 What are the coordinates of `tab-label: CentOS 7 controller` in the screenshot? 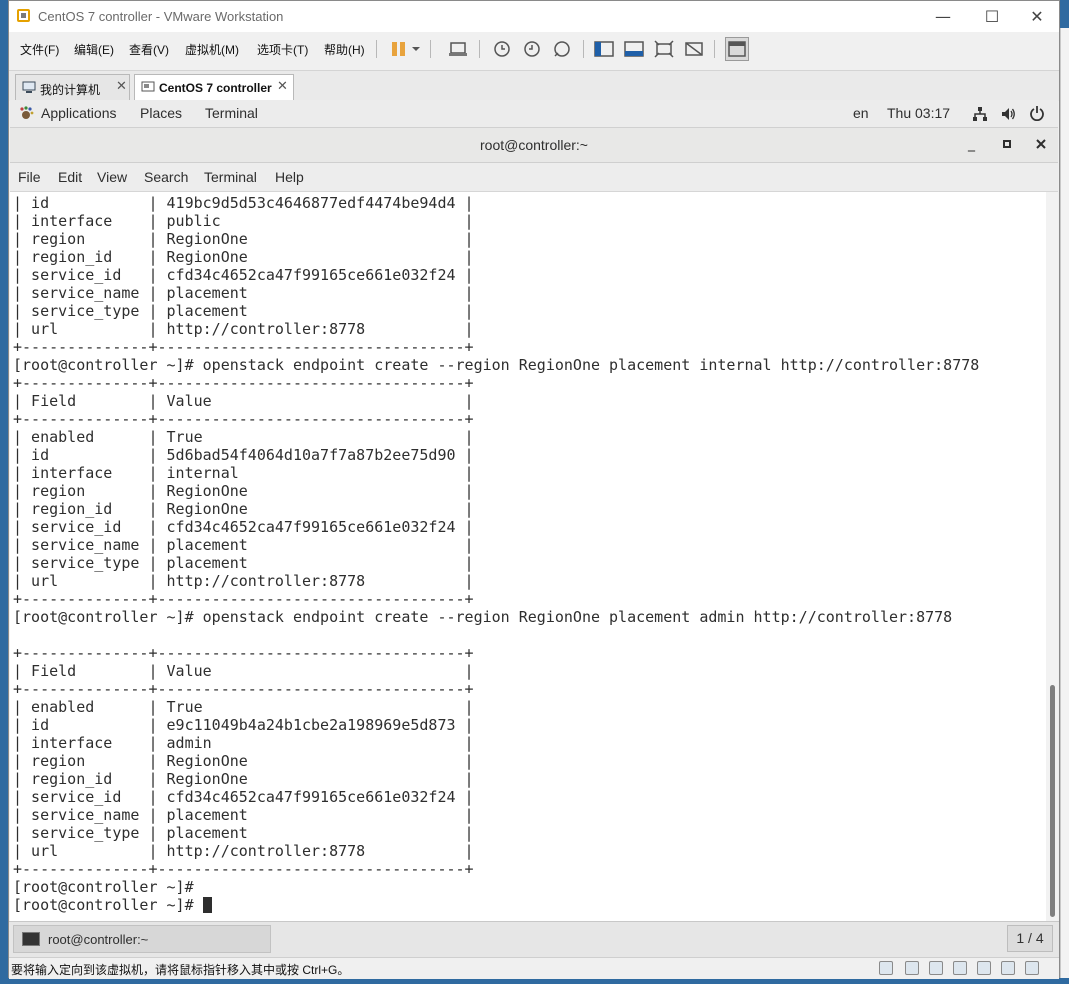 It's located at (215, 88).